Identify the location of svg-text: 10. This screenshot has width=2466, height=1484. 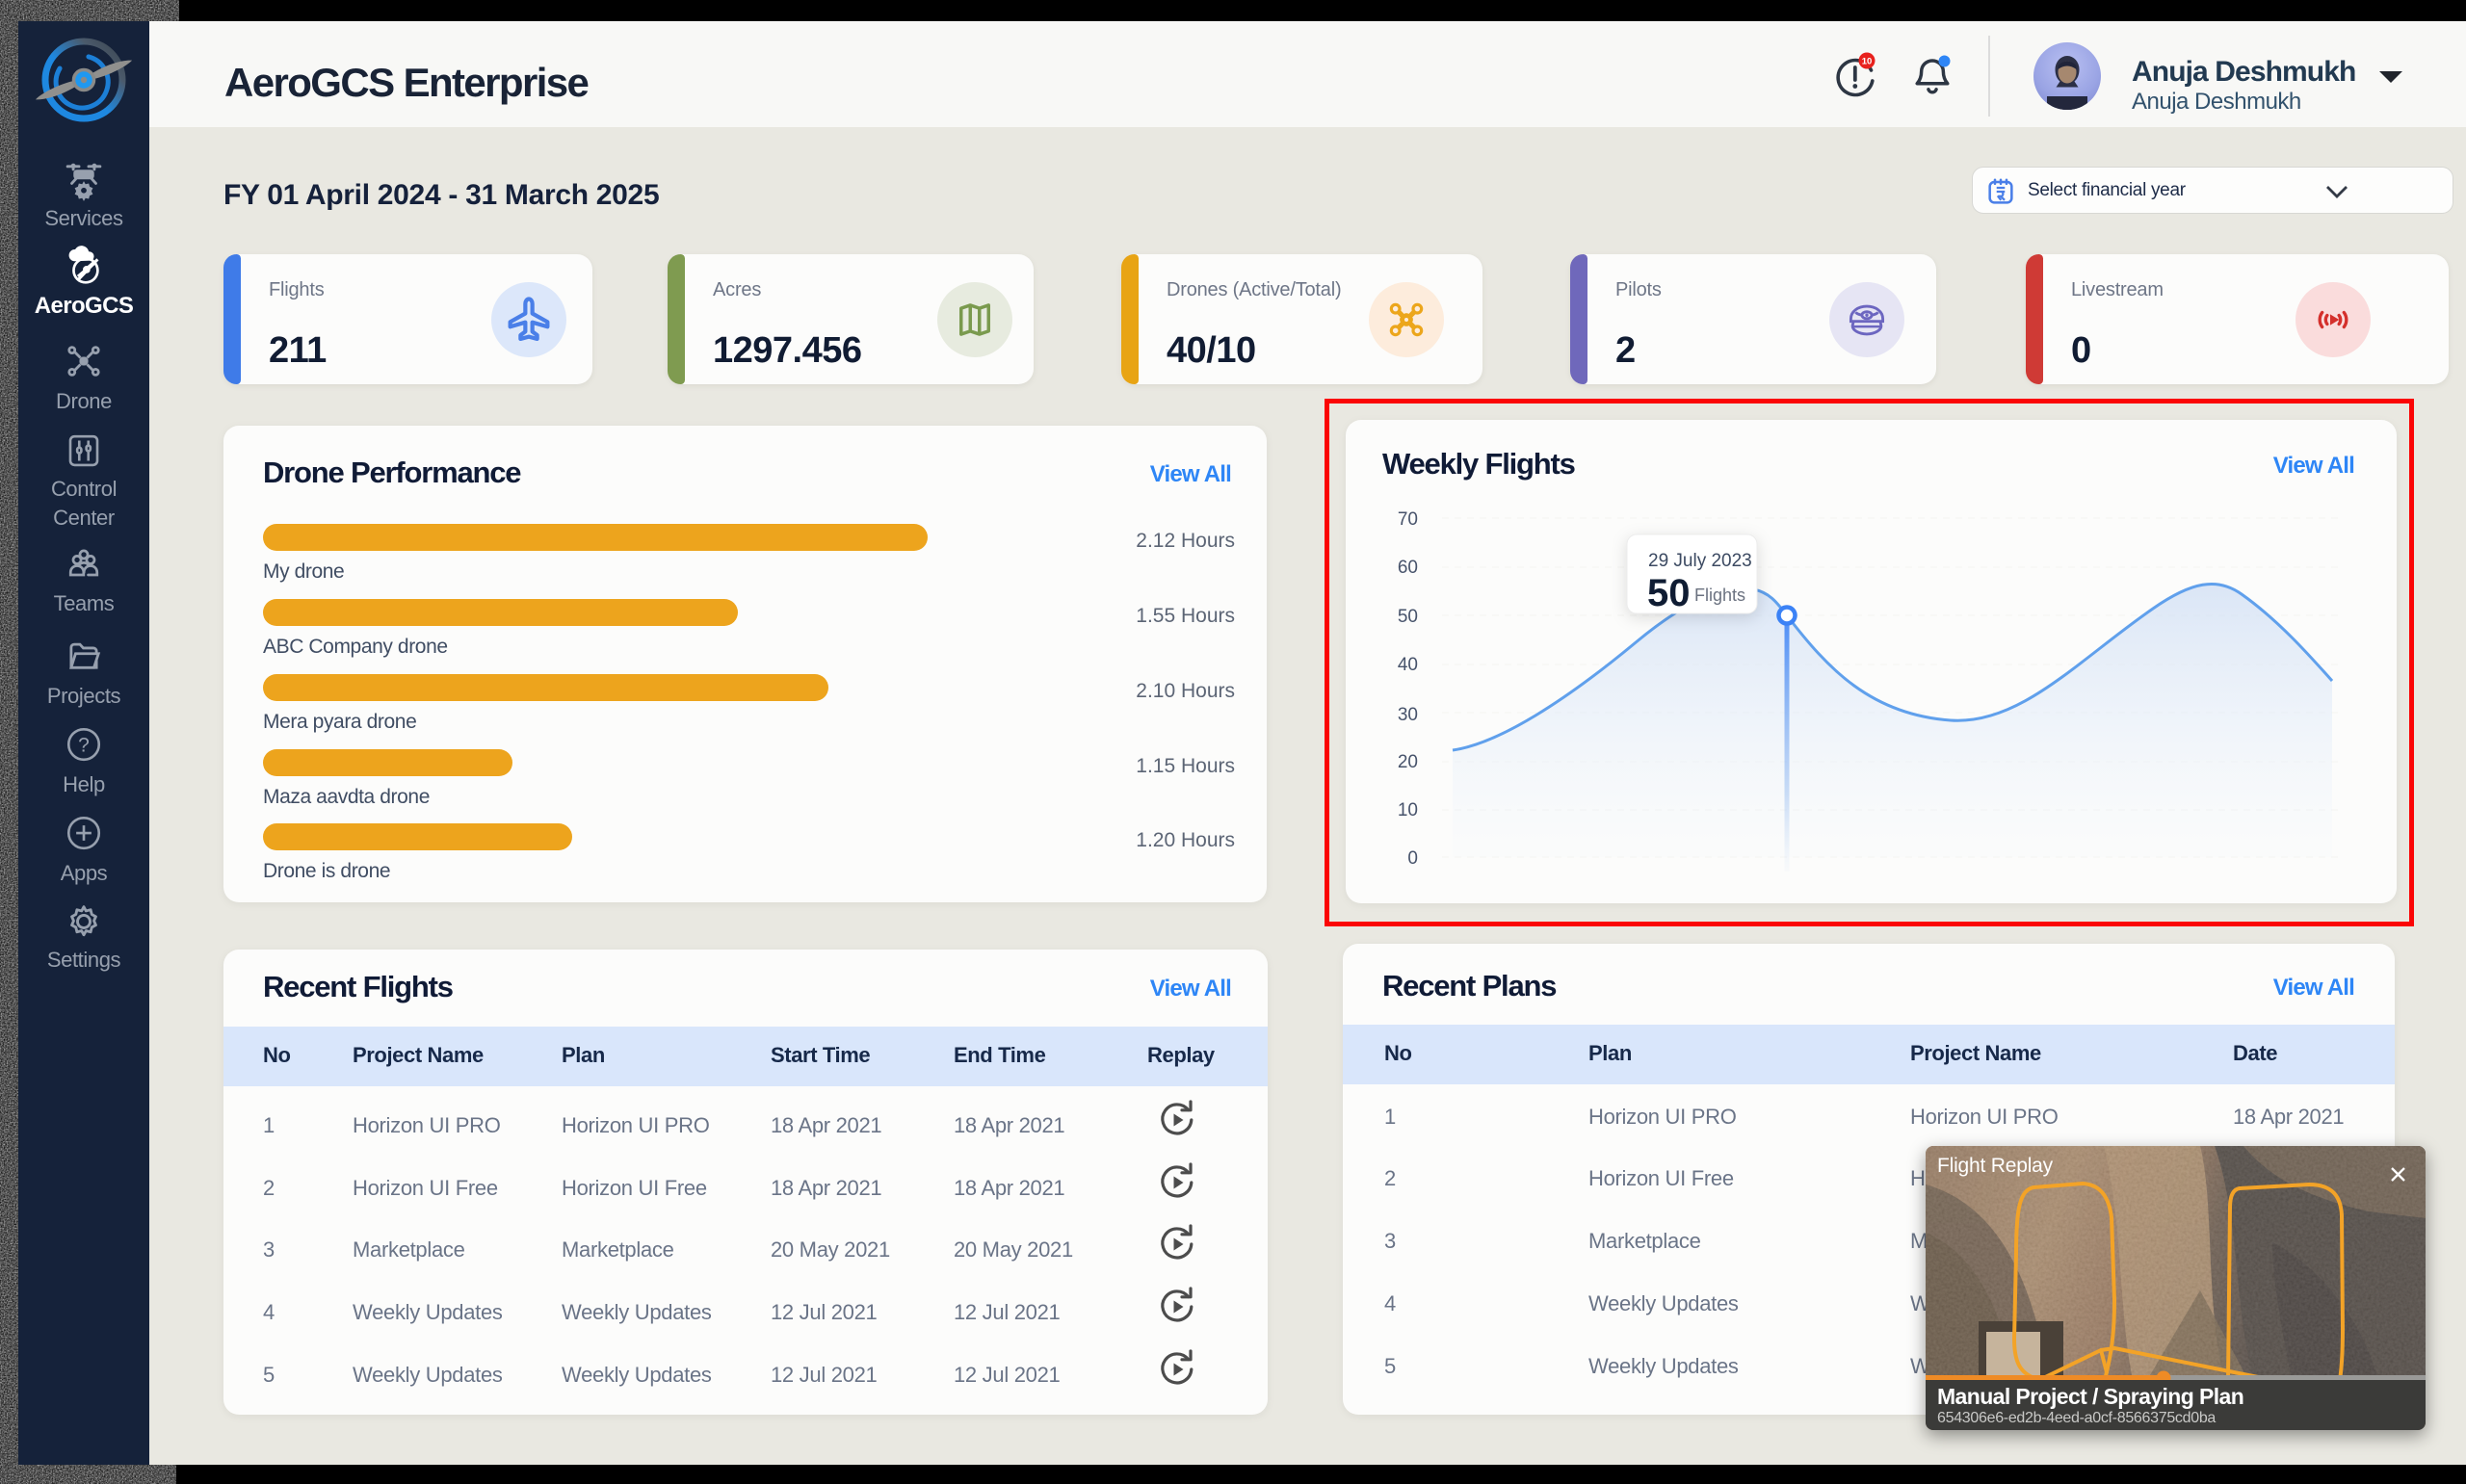
(1867, 62).